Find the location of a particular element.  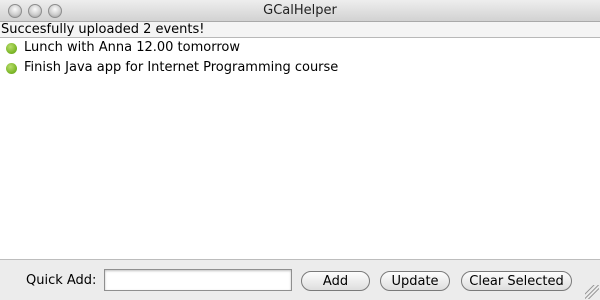

add-button: Add is located at coordinates (335, 281).